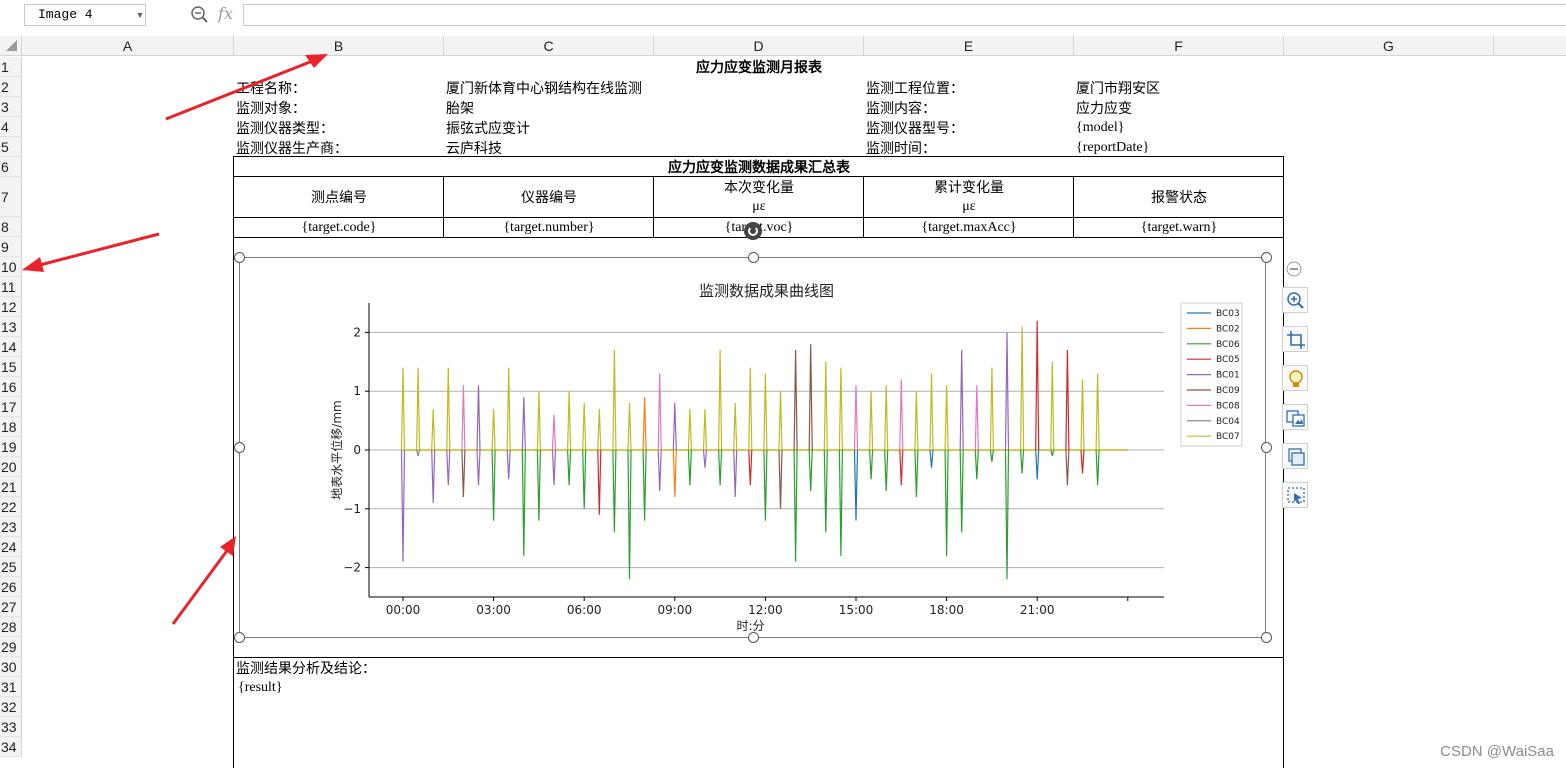  What do you see at coordinates (175, 339) in the screenshot?
I see `annotation-arrows` at bounding box center [175, 339].